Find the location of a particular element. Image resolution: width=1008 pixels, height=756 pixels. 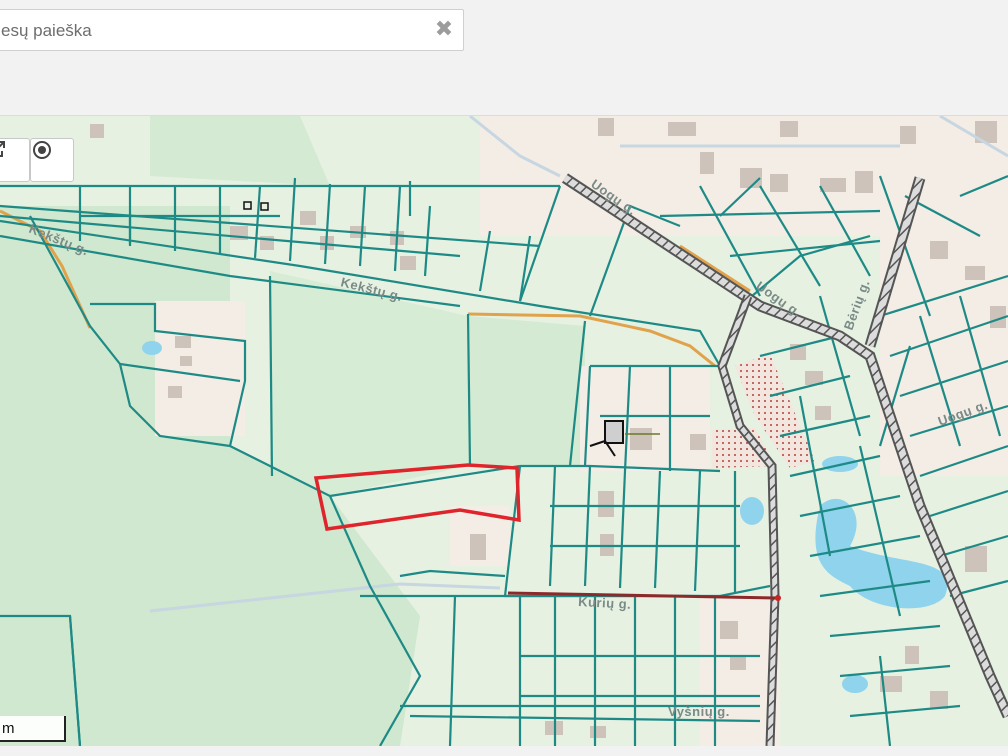

bottom-strip is located at coordinates (504, 751).